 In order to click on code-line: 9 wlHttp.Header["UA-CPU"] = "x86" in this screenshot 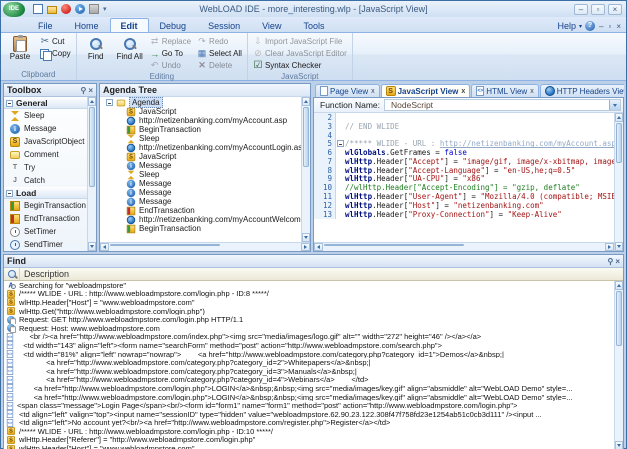, I will do `click(464, 178)`.